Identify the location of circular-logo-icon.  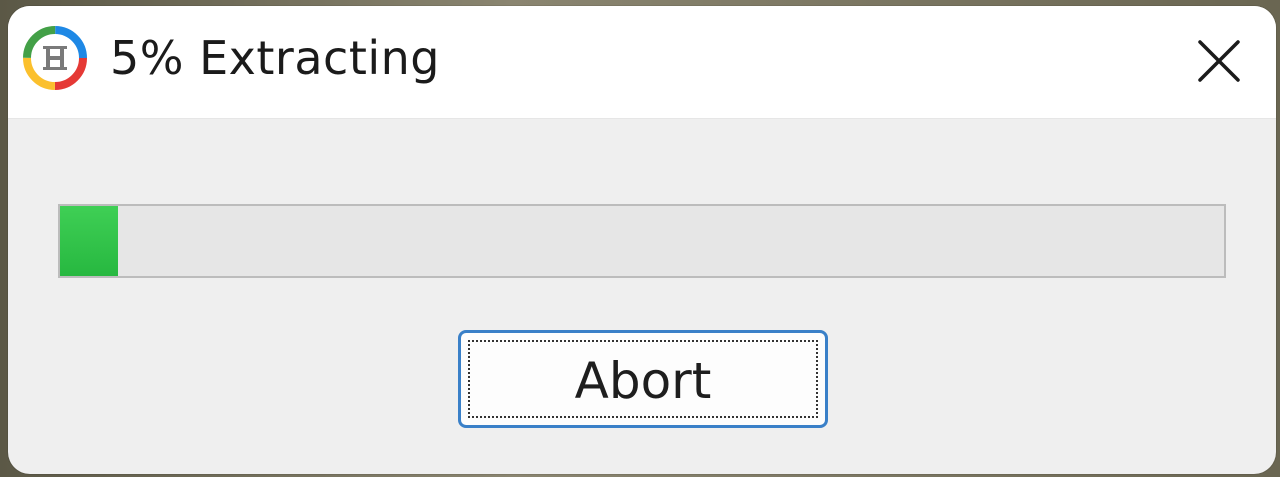
(55, 58).